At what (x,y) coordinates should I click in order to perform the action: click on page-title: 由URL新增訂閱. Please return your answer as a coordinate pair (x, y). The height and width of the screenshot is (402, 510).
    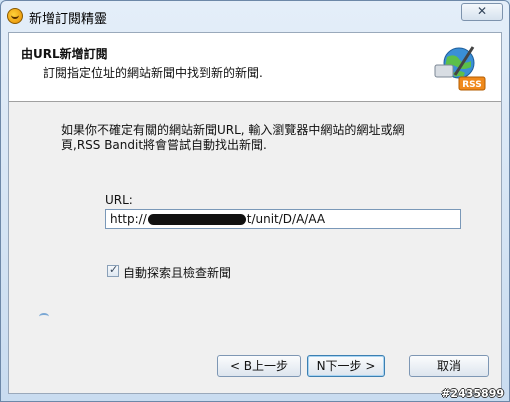
    Looking at the image, I should click on (64, 54).